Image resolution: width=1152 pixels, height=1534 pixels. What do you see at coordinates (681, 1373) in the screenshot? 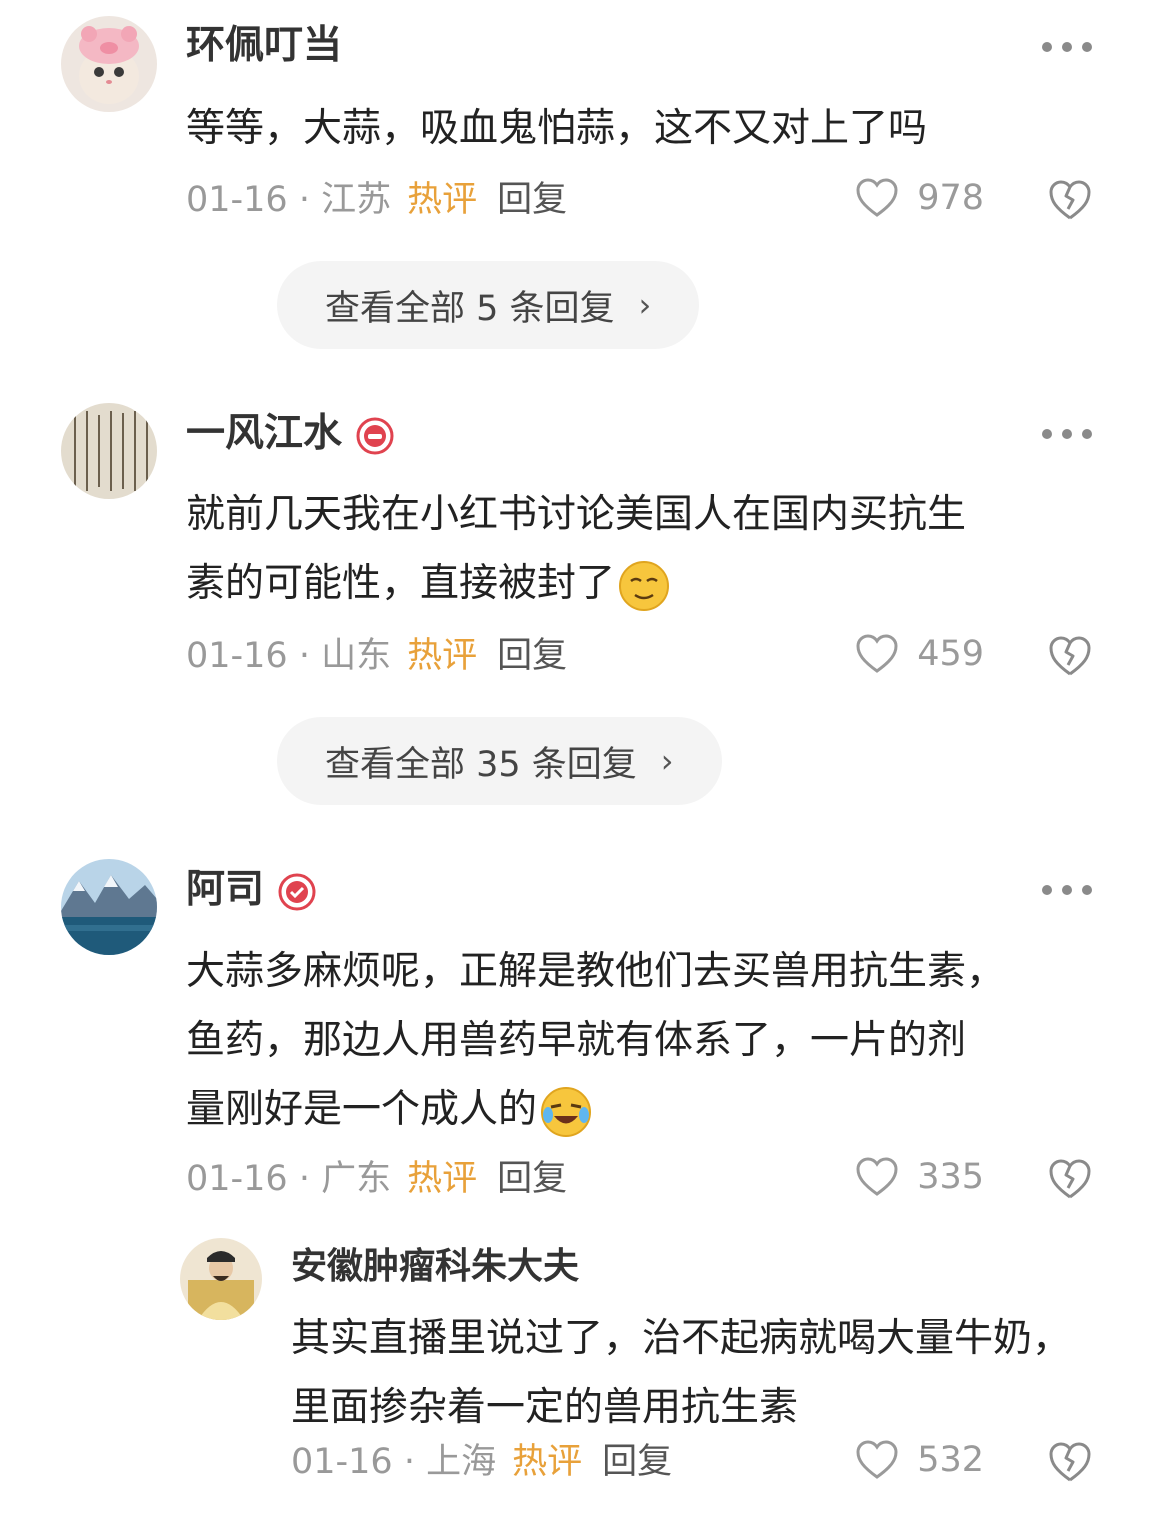
I see `reply-text: 其实直播里说过了，治不起病就喝大量牛奶， 里面掺杂着一定的兽用抗生素` at bounding box center [681, 1373].